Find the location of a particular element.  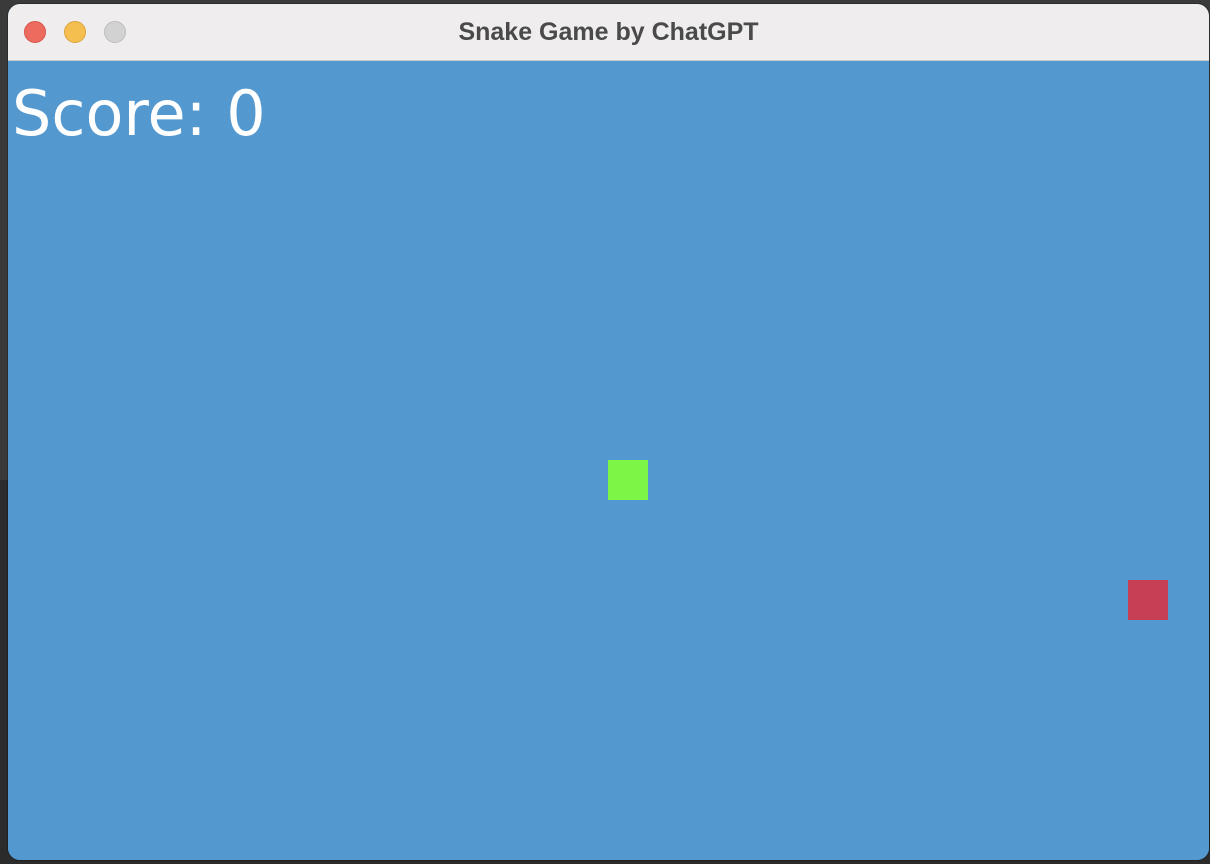

food-item is located at coordinates (1148, 600).